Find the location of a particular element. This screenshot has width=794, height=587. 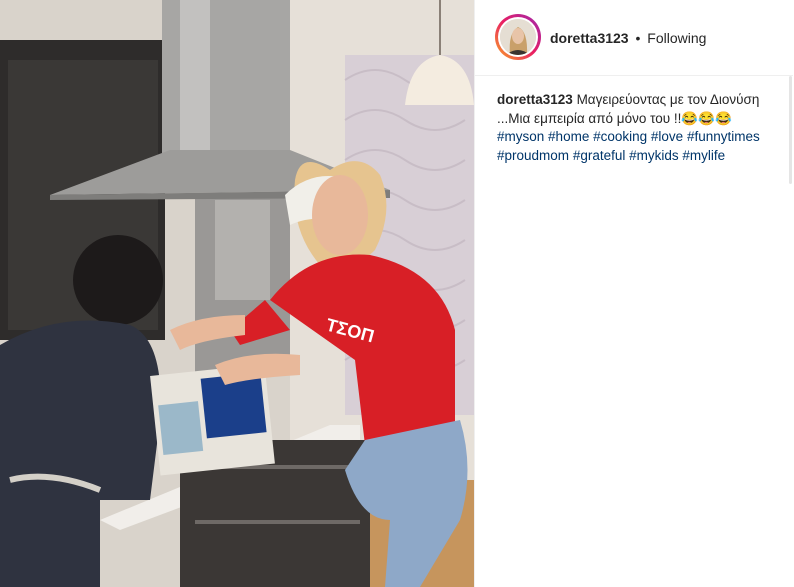

following-button: Following is located at coordinates (676, 38).